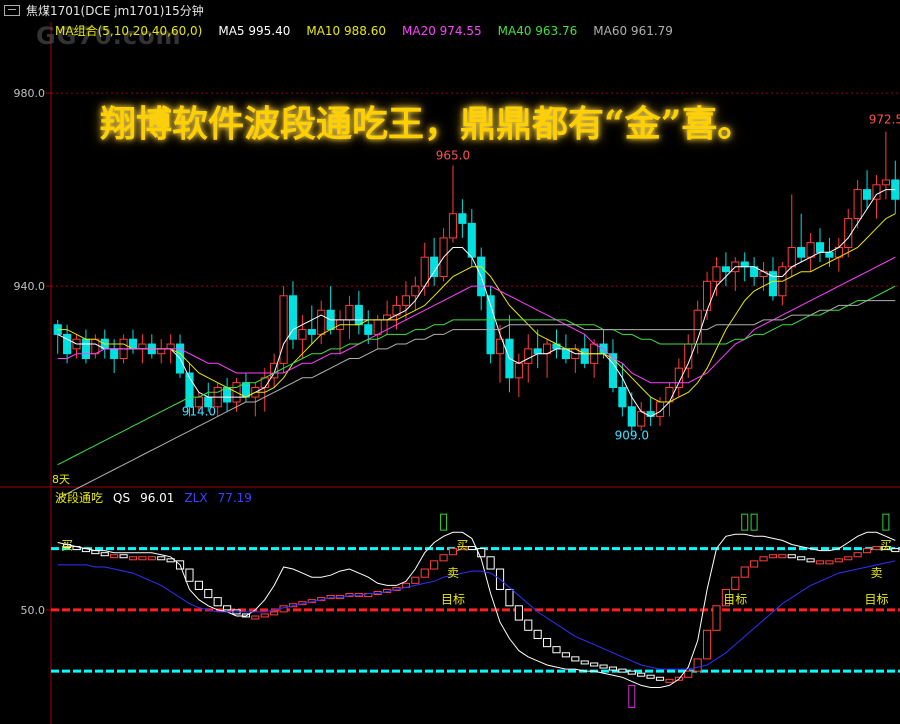  Describe the element at coordinates (876, 600) in the screenshot. I see `target-label: 目标` at that location.